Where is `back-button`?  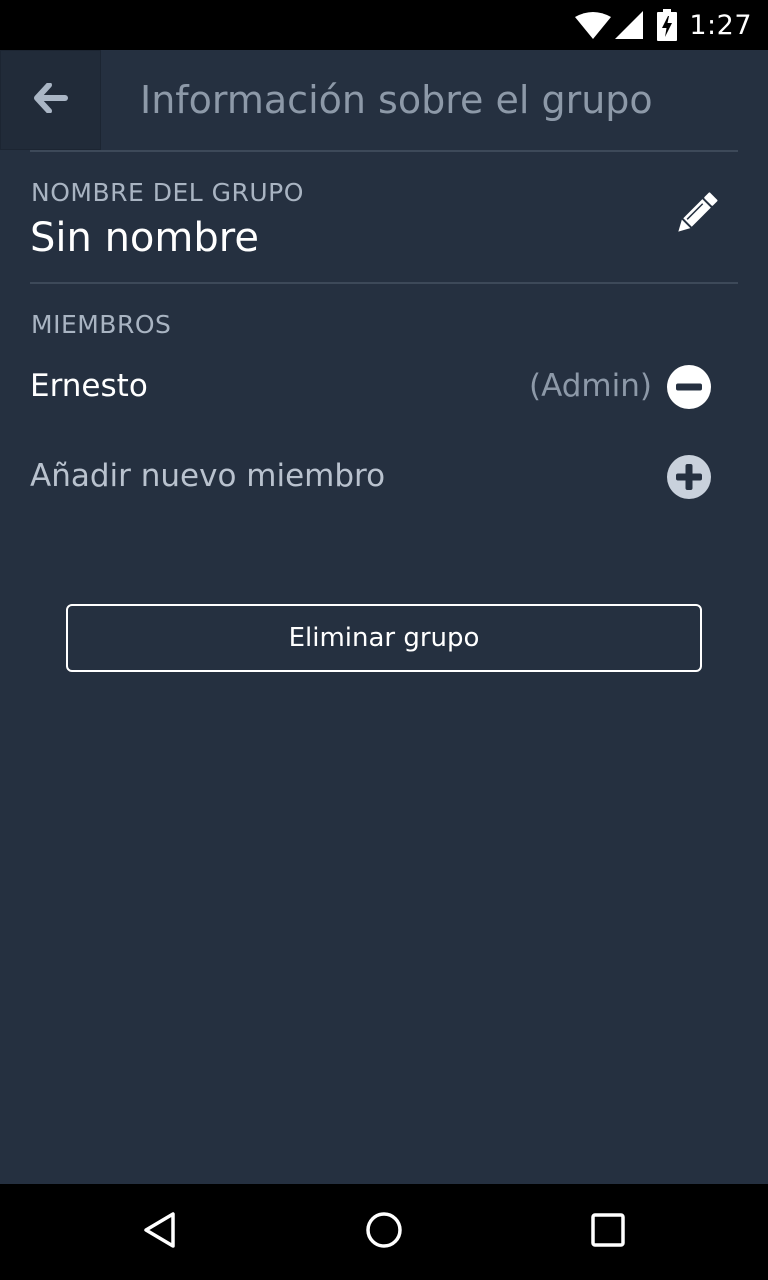 back-button is located at coordinates (50, 100).